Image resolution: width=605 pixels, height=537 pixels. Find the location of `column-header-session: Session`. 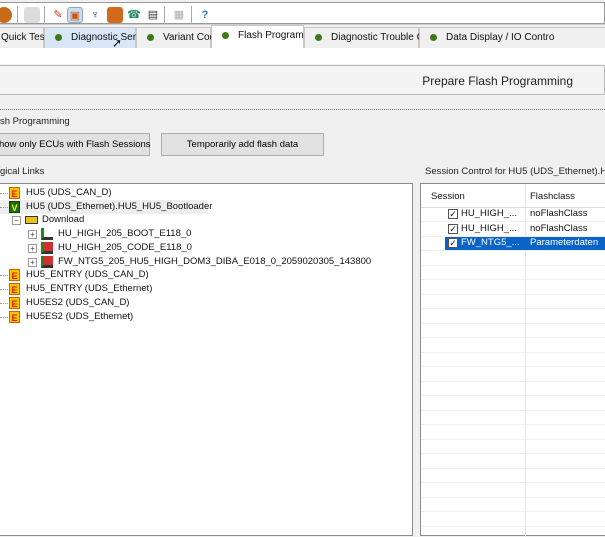

column-header-session: Session is located at coordinates (448, 196).